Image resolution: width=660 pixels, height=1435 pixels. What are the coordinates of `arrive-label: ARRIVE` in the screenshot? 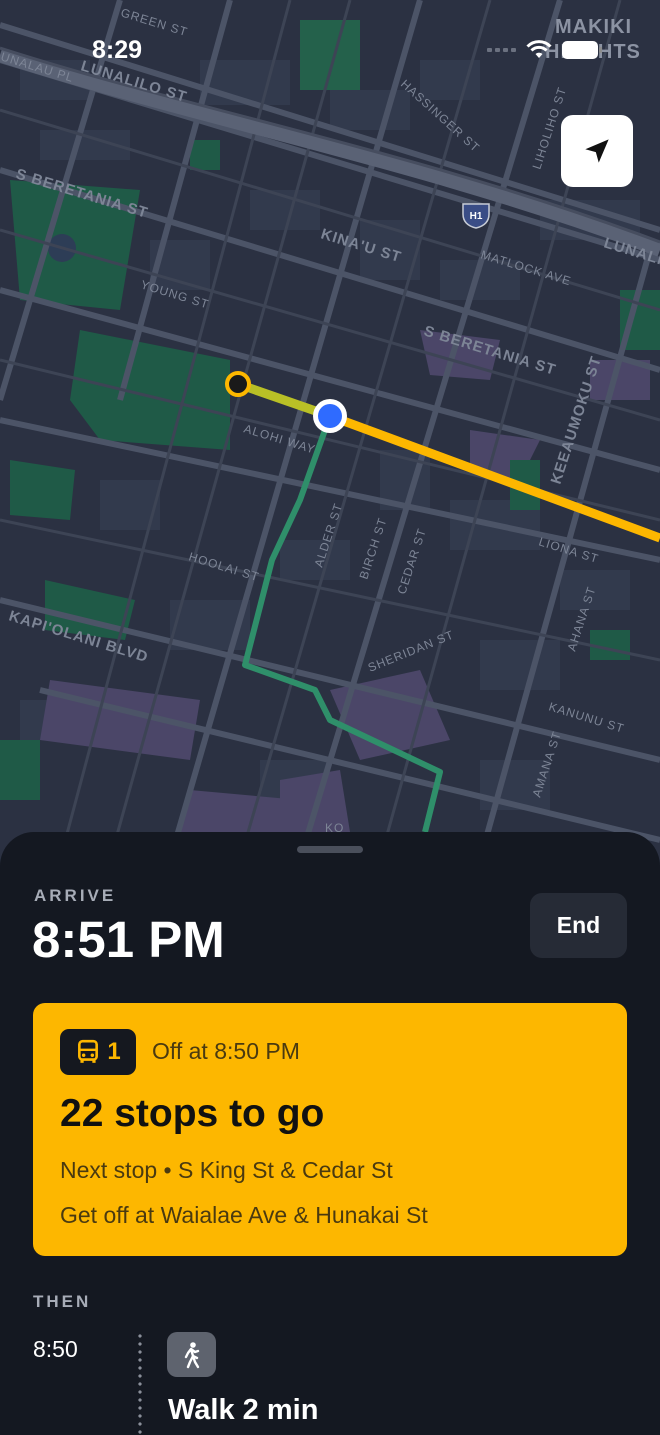 It's located at (75, 895).